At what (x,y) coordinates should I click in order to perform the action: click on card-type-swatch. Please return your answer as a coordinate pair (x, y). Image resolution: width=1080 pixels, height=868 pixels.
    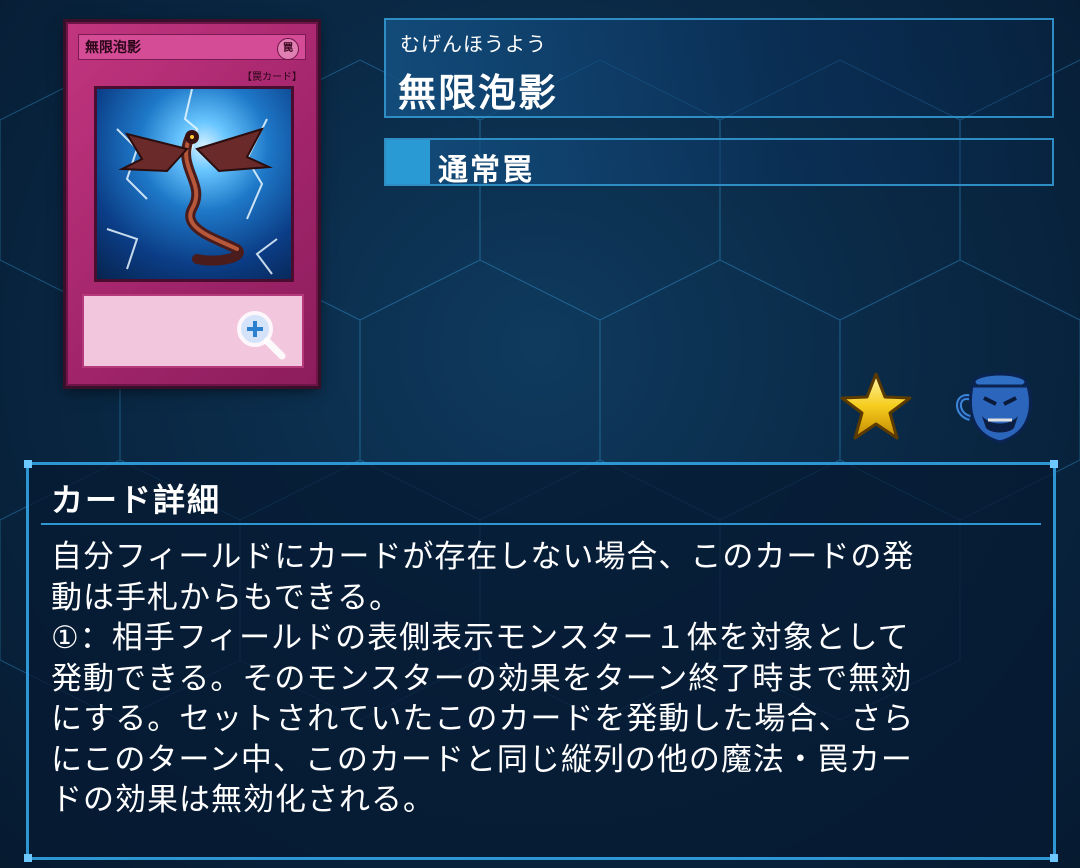
    Looking at the image, I should click on (408, 162).